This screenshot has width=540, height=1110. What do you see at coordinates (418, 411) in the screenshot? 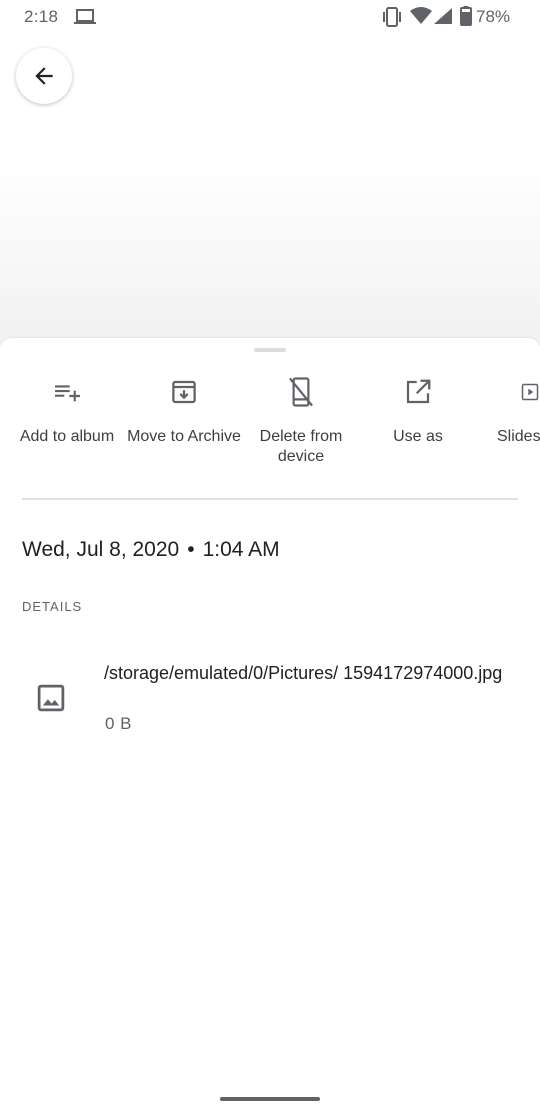
I see `use-as-button: Use as` at bounding box center [418, 411].